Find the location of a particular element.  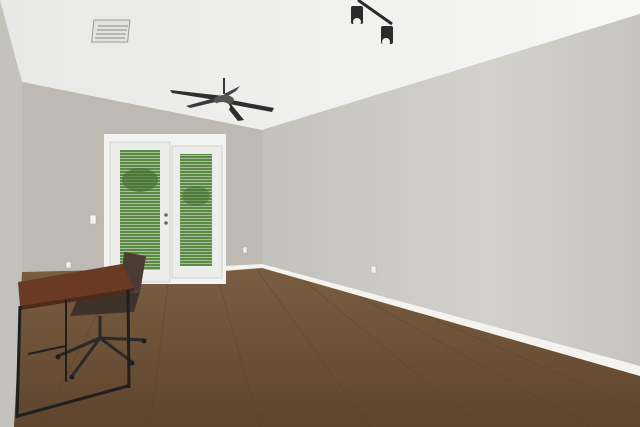

door-glass-right is located at coordinates (196, 210).